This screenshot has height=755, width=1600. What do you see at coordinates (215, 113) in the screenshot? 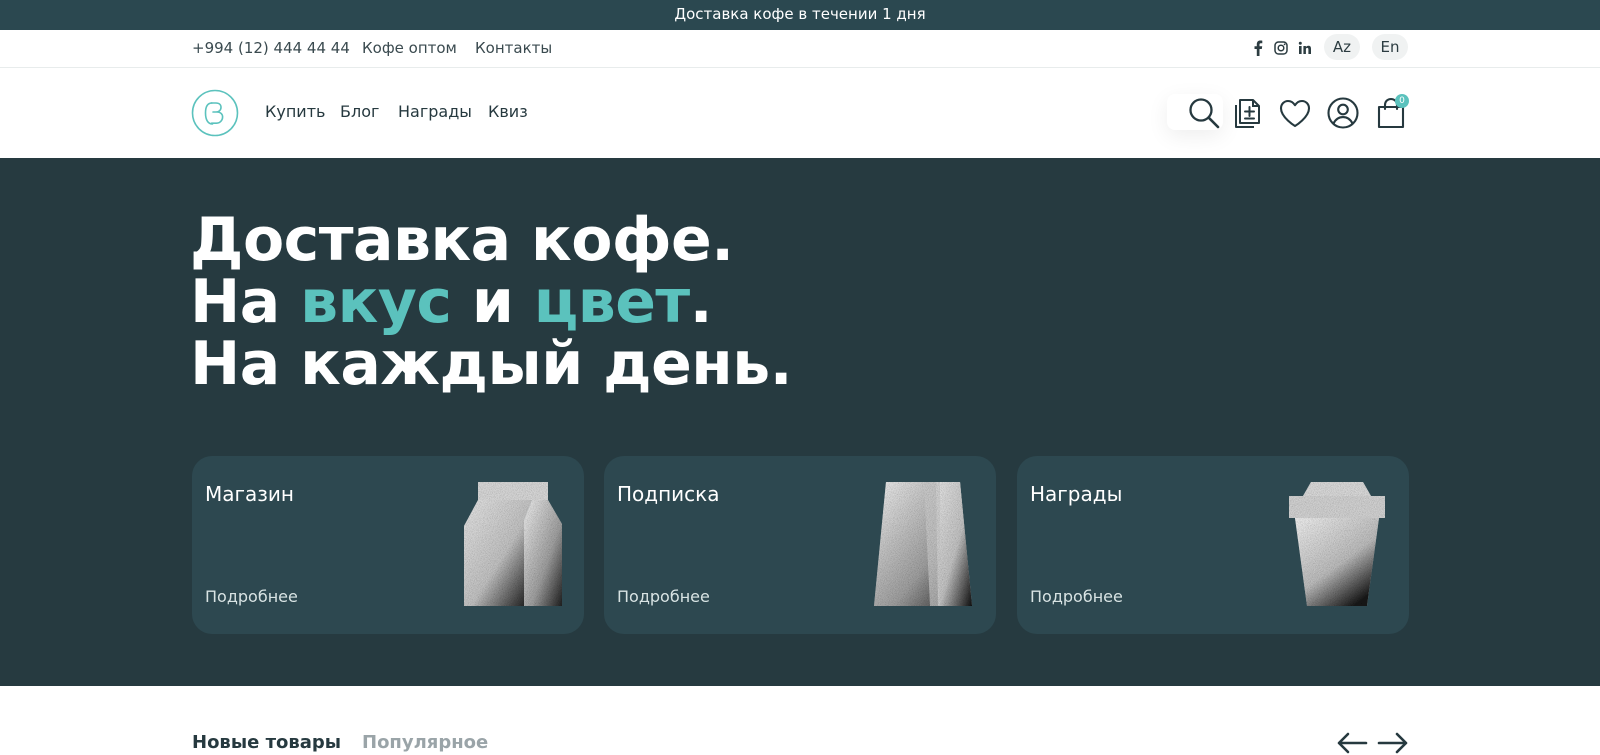
I see `logo` at bounding box center [215, 113].